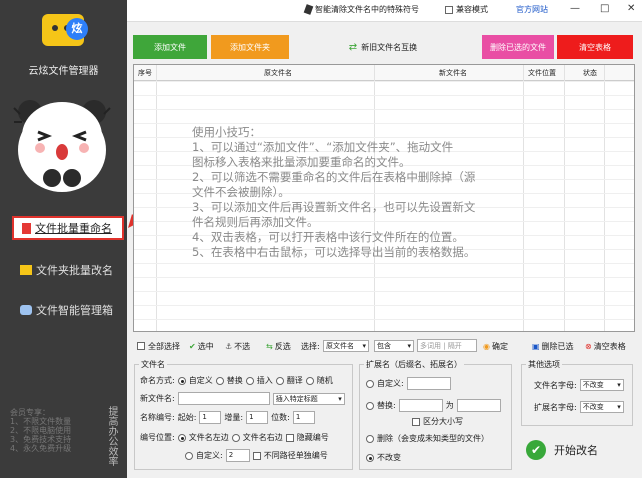 Image resolution: width=642 pixels, height=478 pixels. I want to click on mode-select-value: 包含, so click(384, 346).